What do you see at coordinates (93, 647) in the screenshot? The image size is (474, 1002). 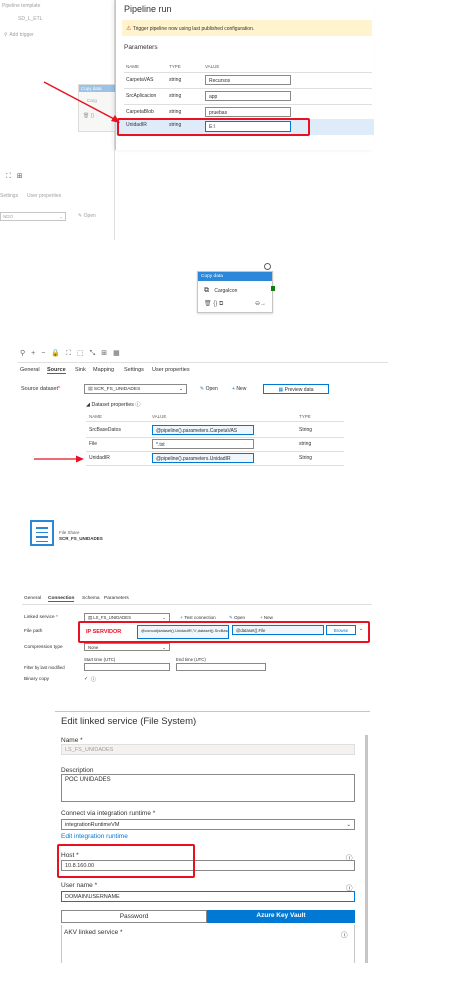 I see `compression-value: None` at bounding box center [93, 647].